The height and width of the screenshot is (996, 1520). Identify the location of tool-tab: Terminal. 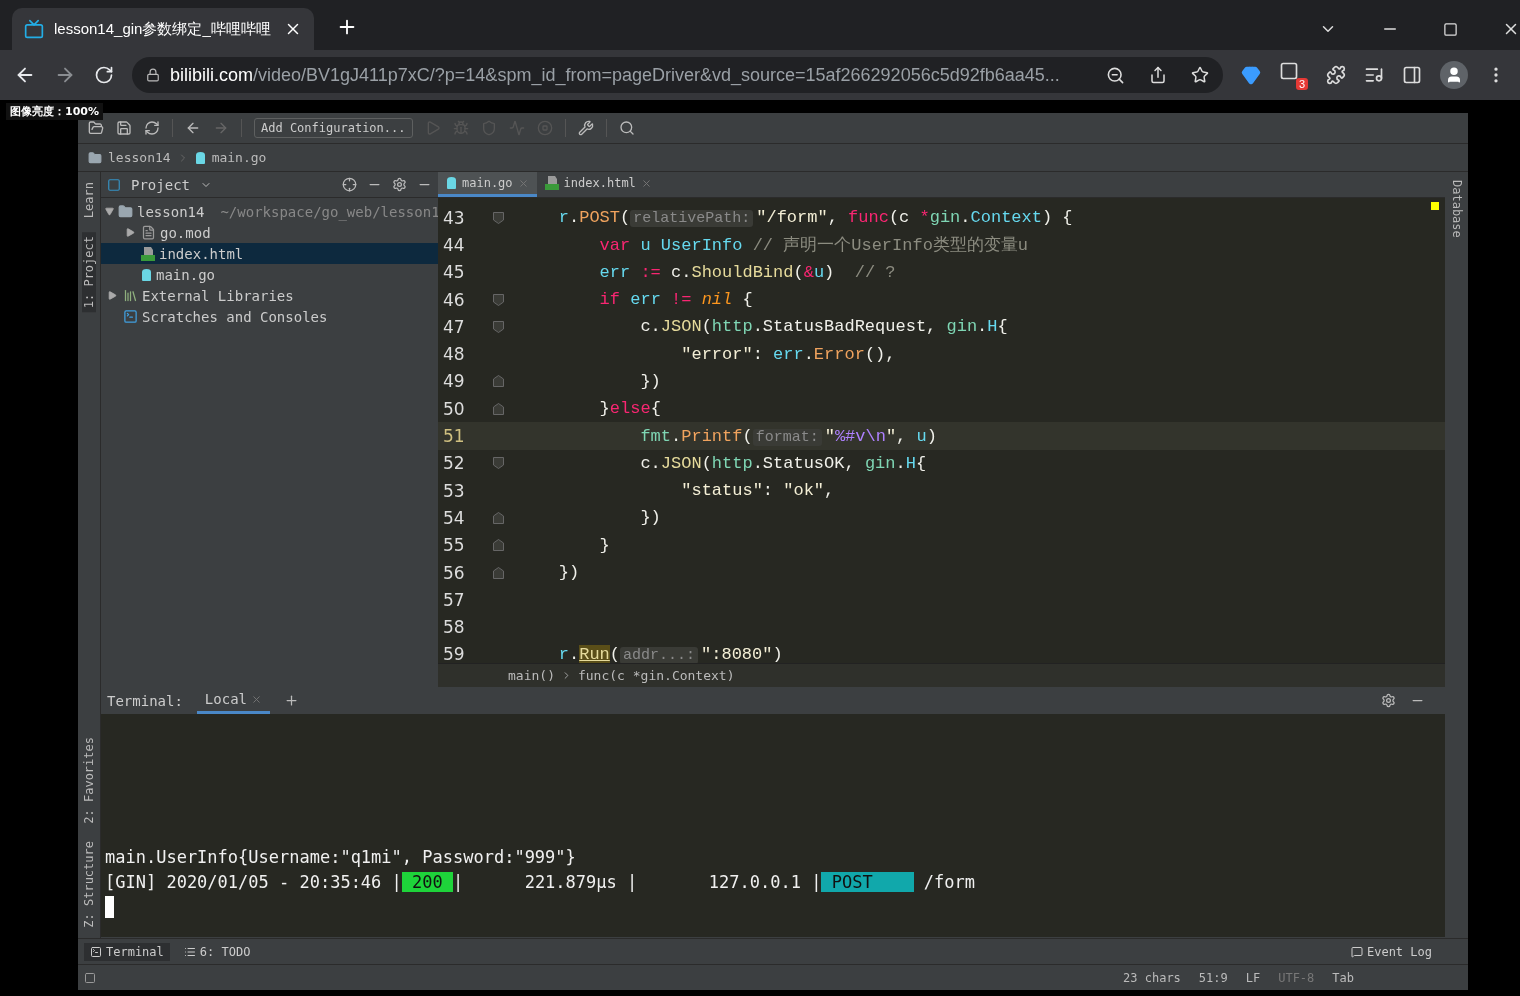
(127, 951).